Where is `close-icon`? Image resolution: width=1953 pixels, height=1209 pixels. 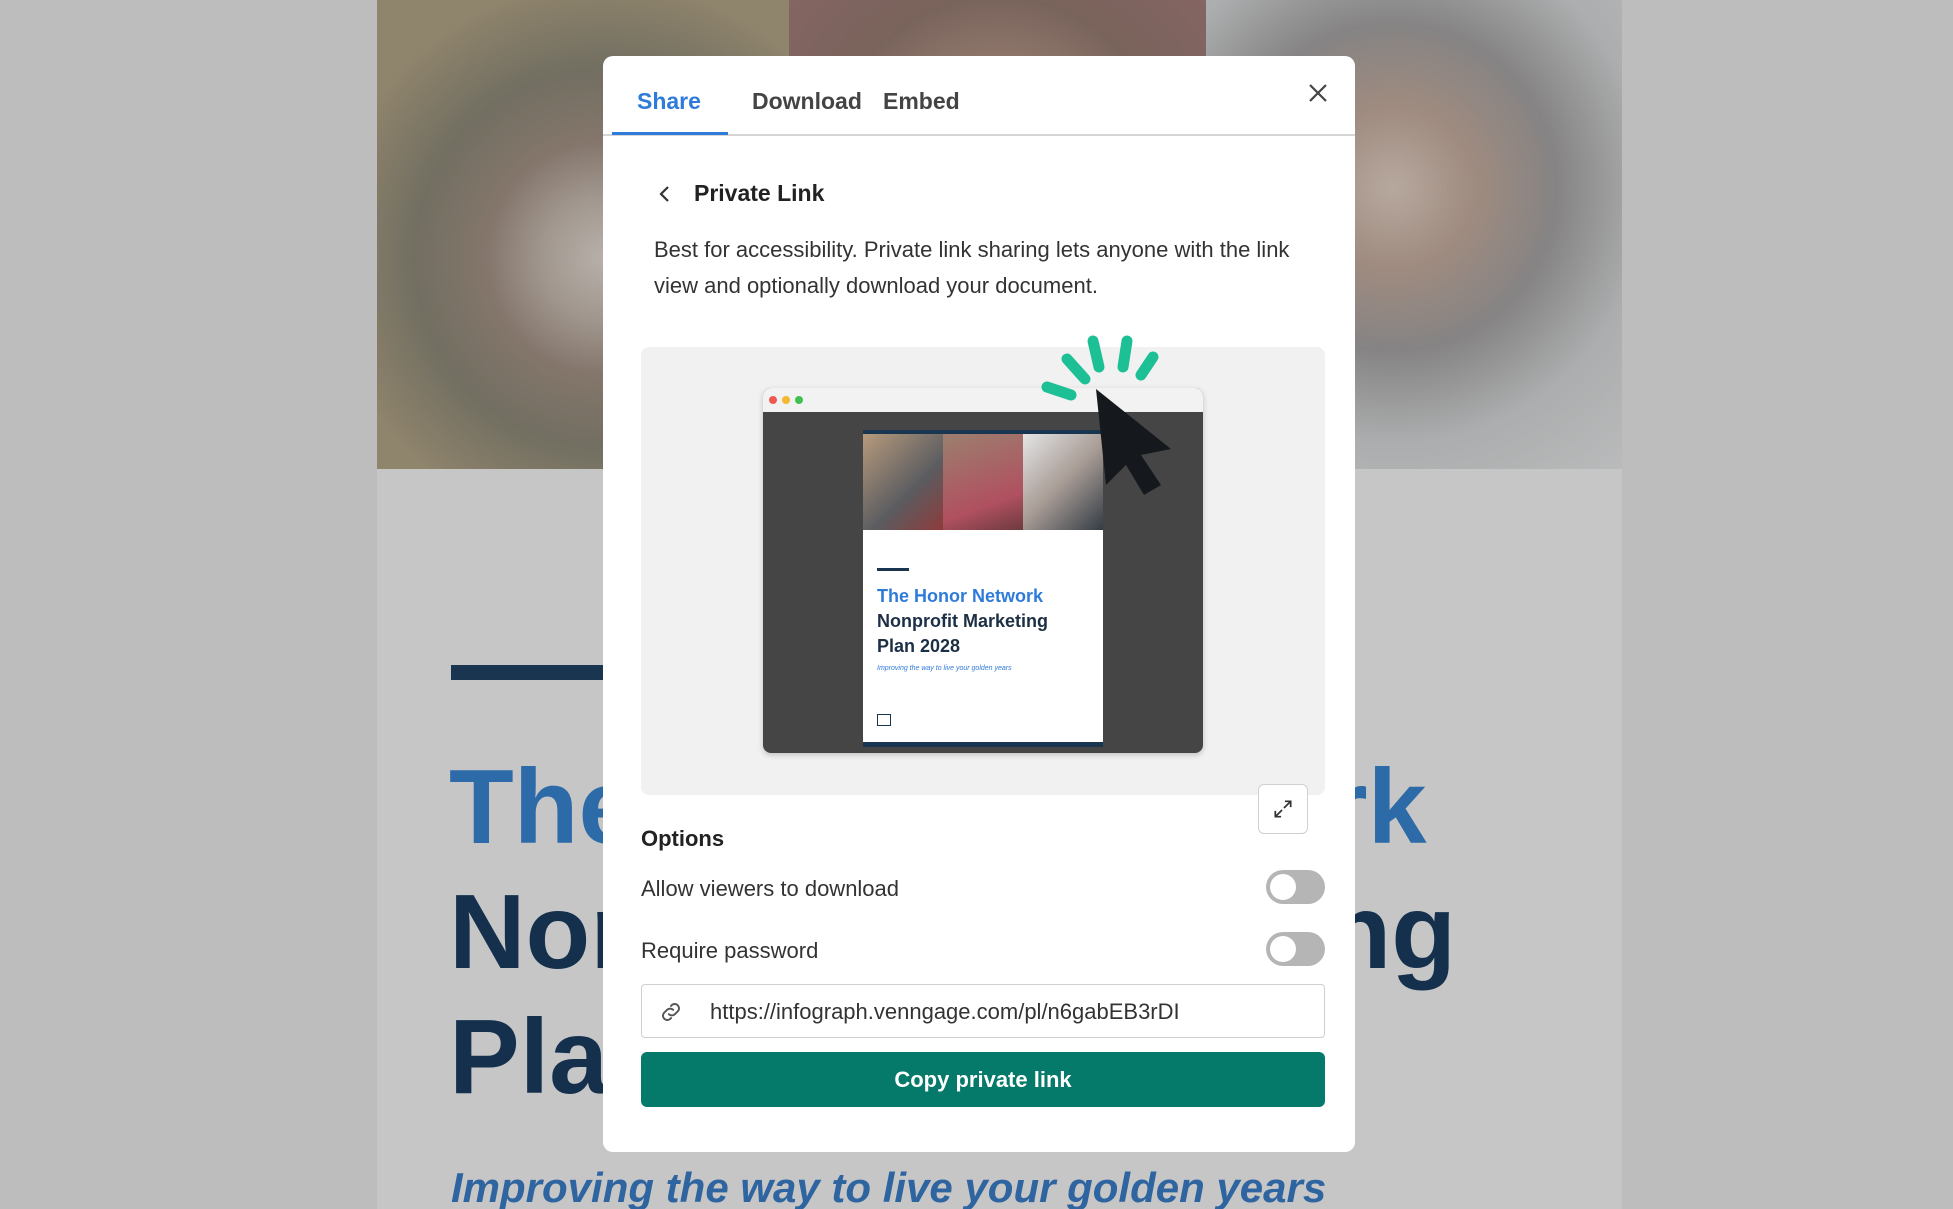 close-icon is located at coordinates (1318, 93).